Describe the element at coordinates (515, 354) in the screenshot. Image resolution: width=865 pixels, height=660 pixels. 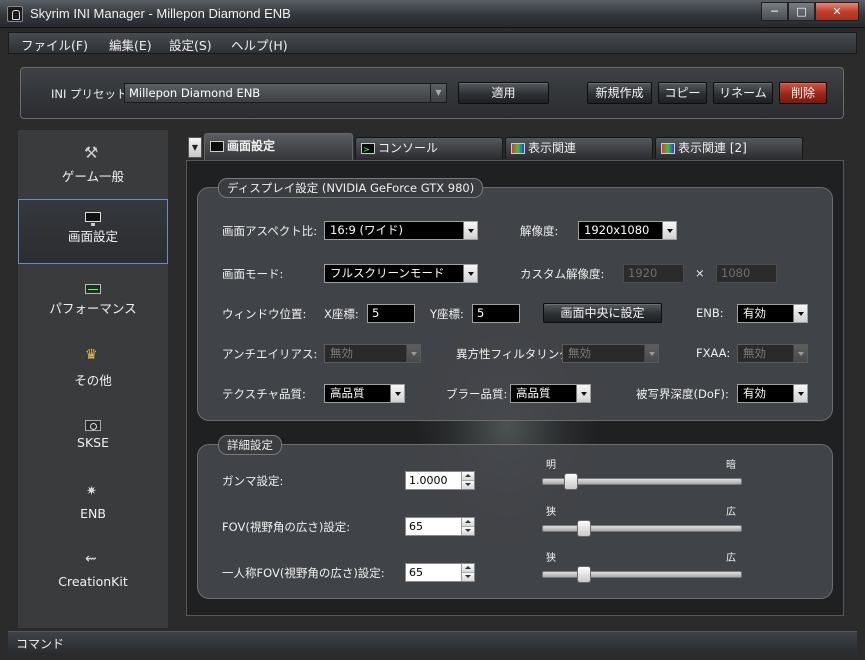
I see `anisotropic-filtering-label: 異方性フィルタリング:` at that location.